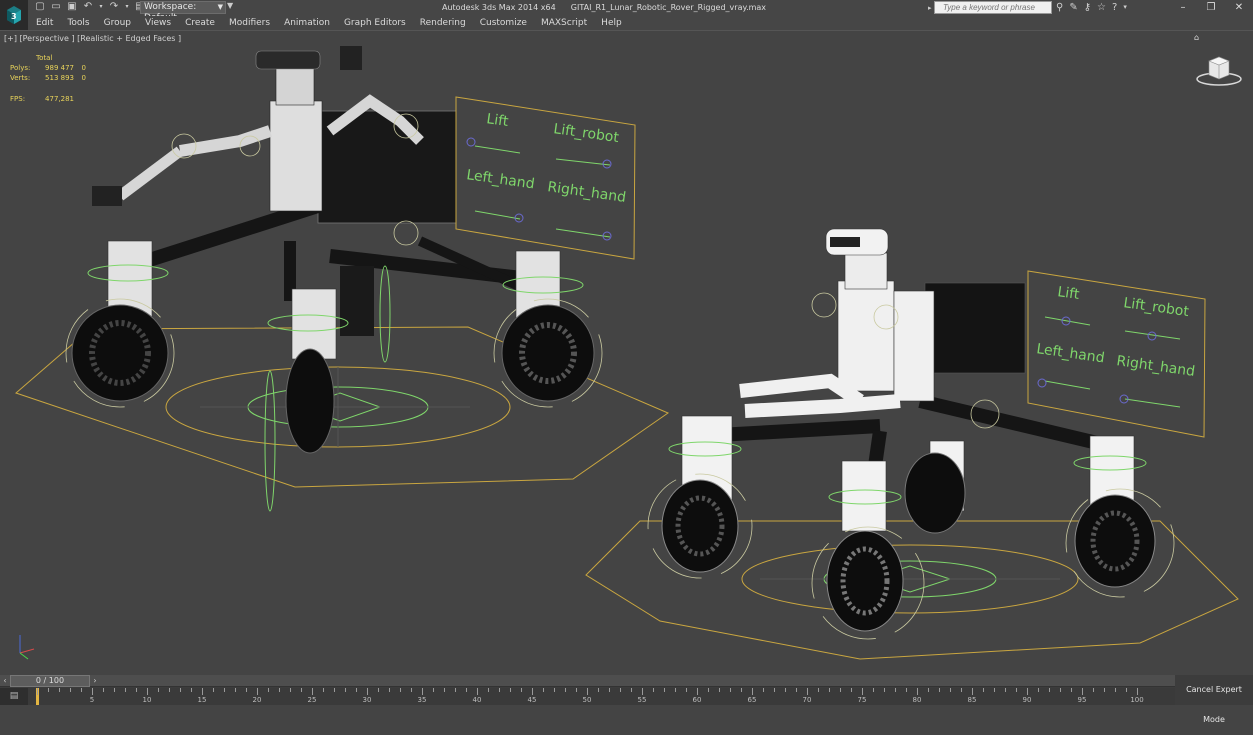 The image size is (1253, 735). I want to click on help-icon: ?, so click(1114, 7).